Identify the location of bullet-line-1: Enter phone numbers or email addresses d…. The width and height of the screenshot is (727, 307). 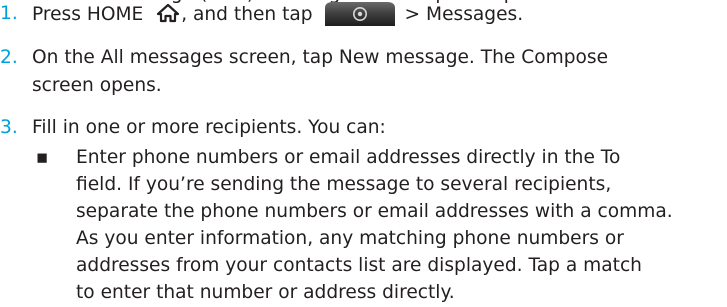
(348, 157).